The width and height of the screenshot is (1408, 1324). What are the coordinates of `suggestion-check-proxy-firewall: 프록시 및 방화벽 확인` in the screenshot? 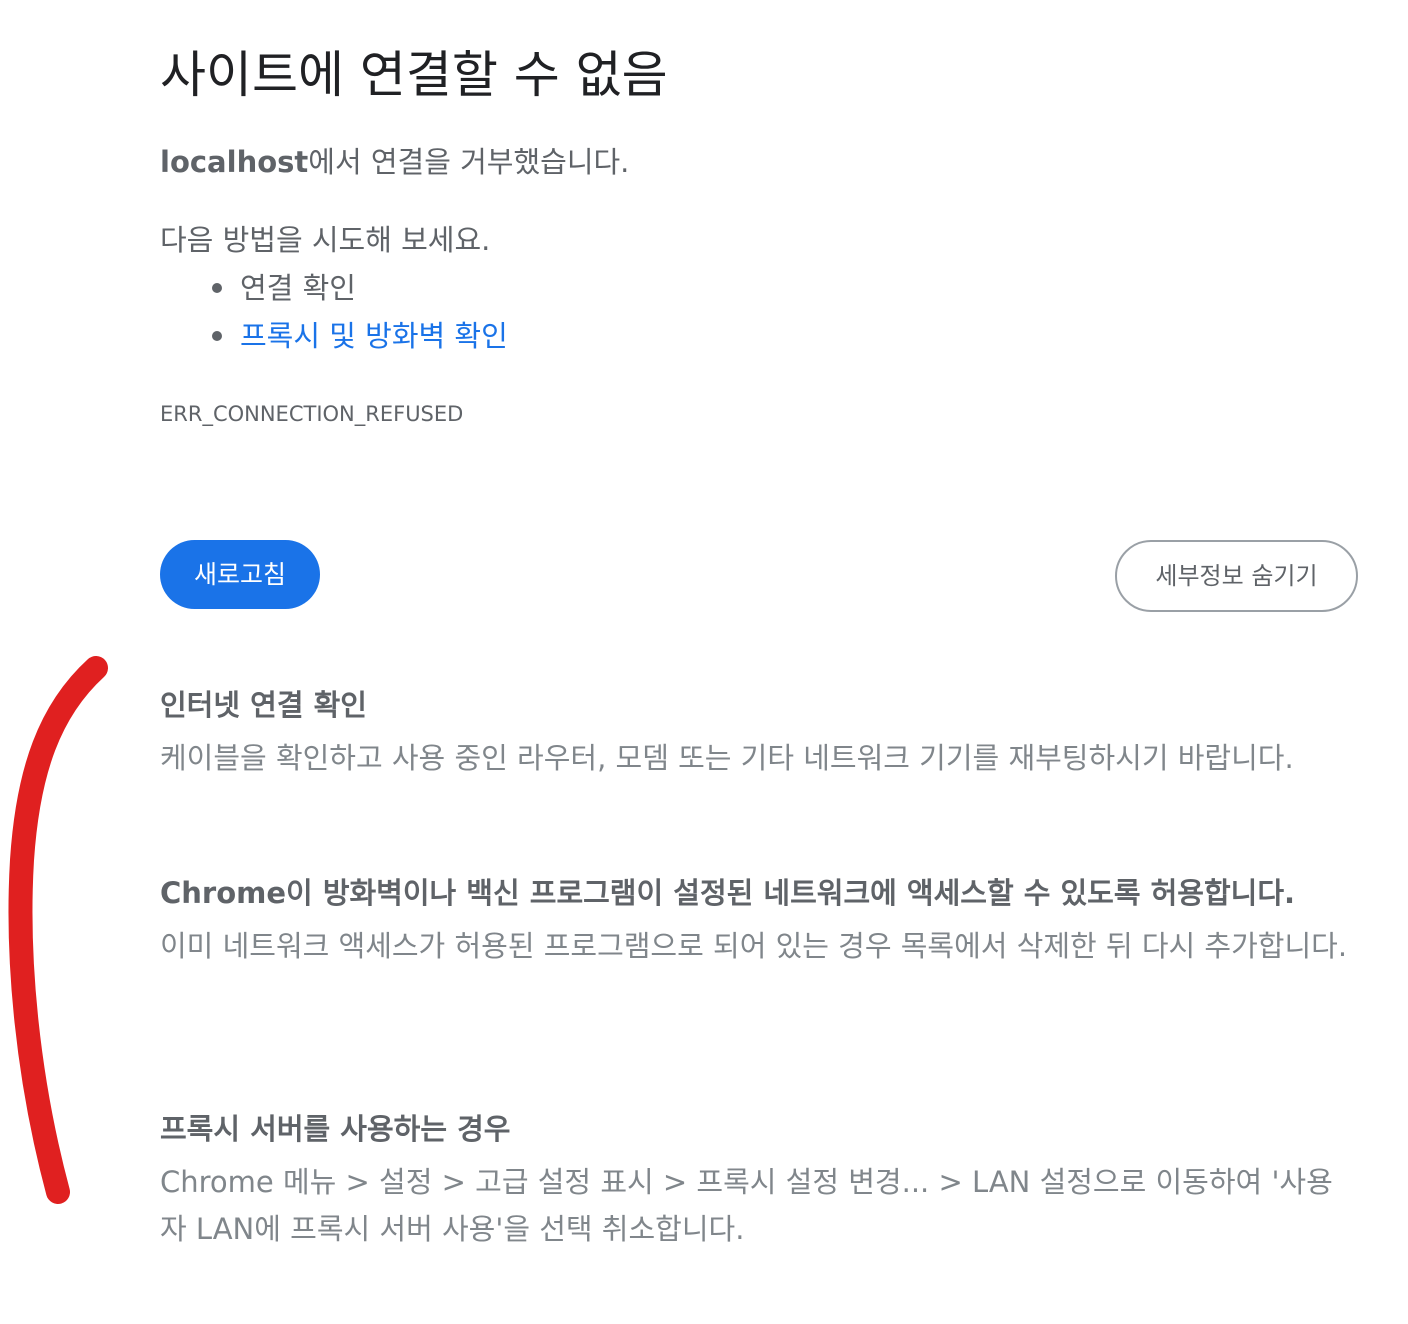 It's located at (334, 336).